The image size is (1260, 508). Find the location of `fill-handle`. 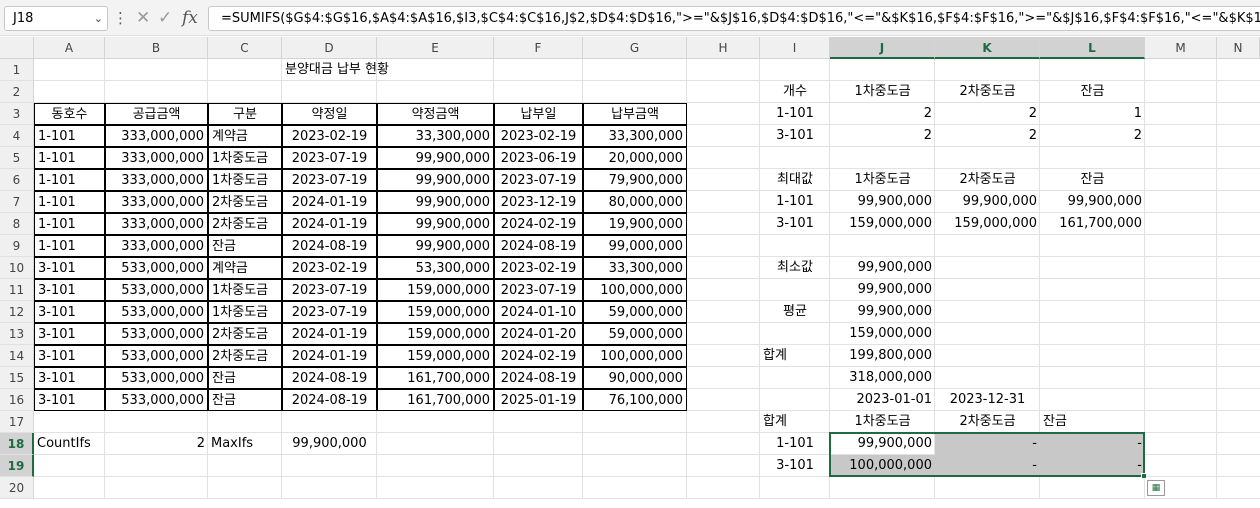

fill-handle is located at coordinates (1144, 476).